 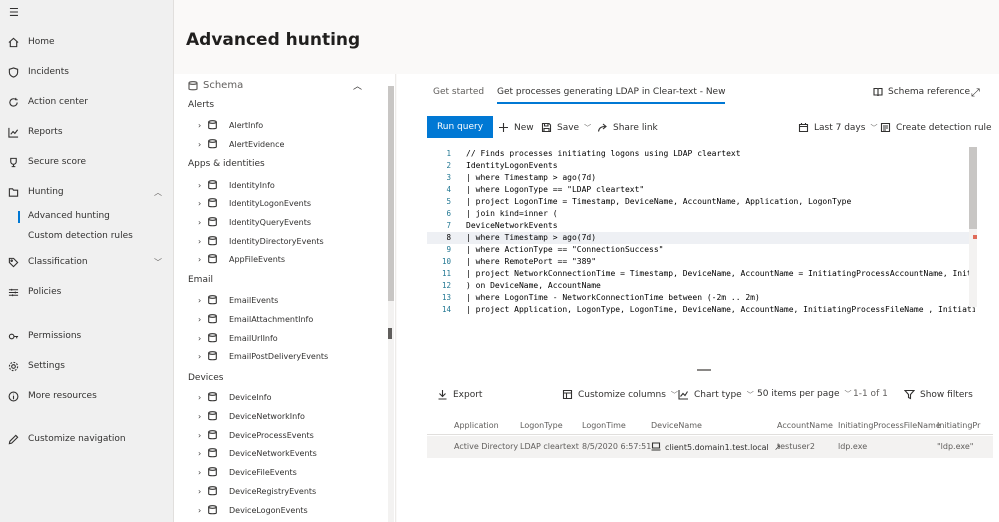 What do you see at coordinates (241, 144) in the screenshot?
I see `schema-table-item: › AlertEvidence` at bounding box center [241, 144].